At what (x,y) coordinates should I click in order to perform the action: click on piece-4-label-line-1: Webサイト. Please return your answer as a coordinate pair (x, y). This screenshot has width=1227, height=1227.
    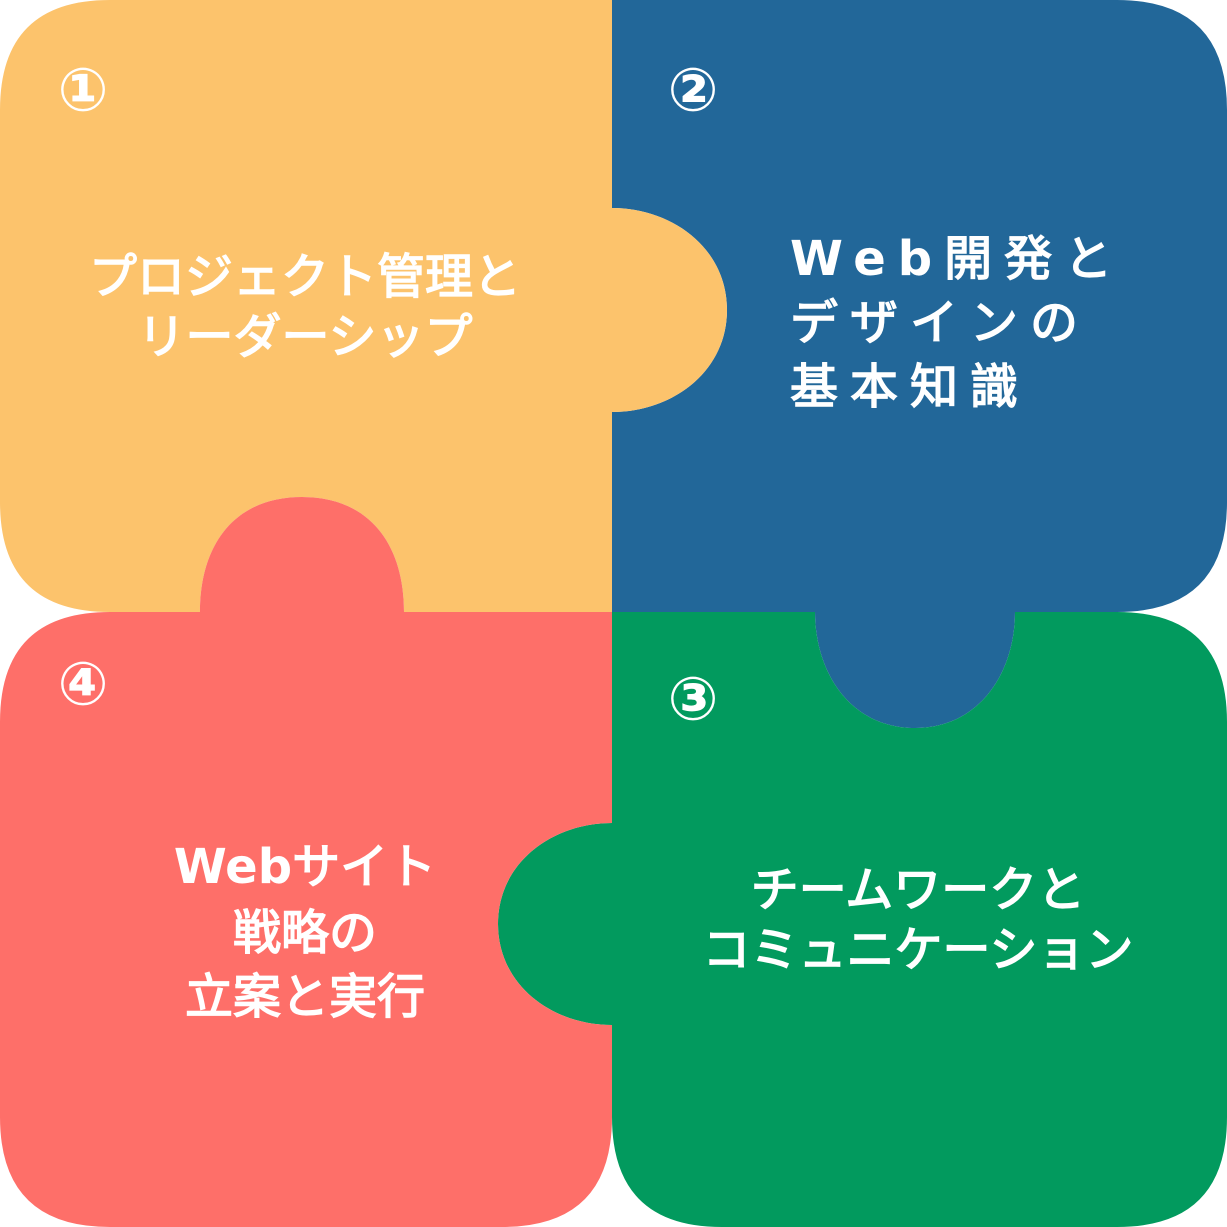
    Looking at the image, I should click on (305, 867).